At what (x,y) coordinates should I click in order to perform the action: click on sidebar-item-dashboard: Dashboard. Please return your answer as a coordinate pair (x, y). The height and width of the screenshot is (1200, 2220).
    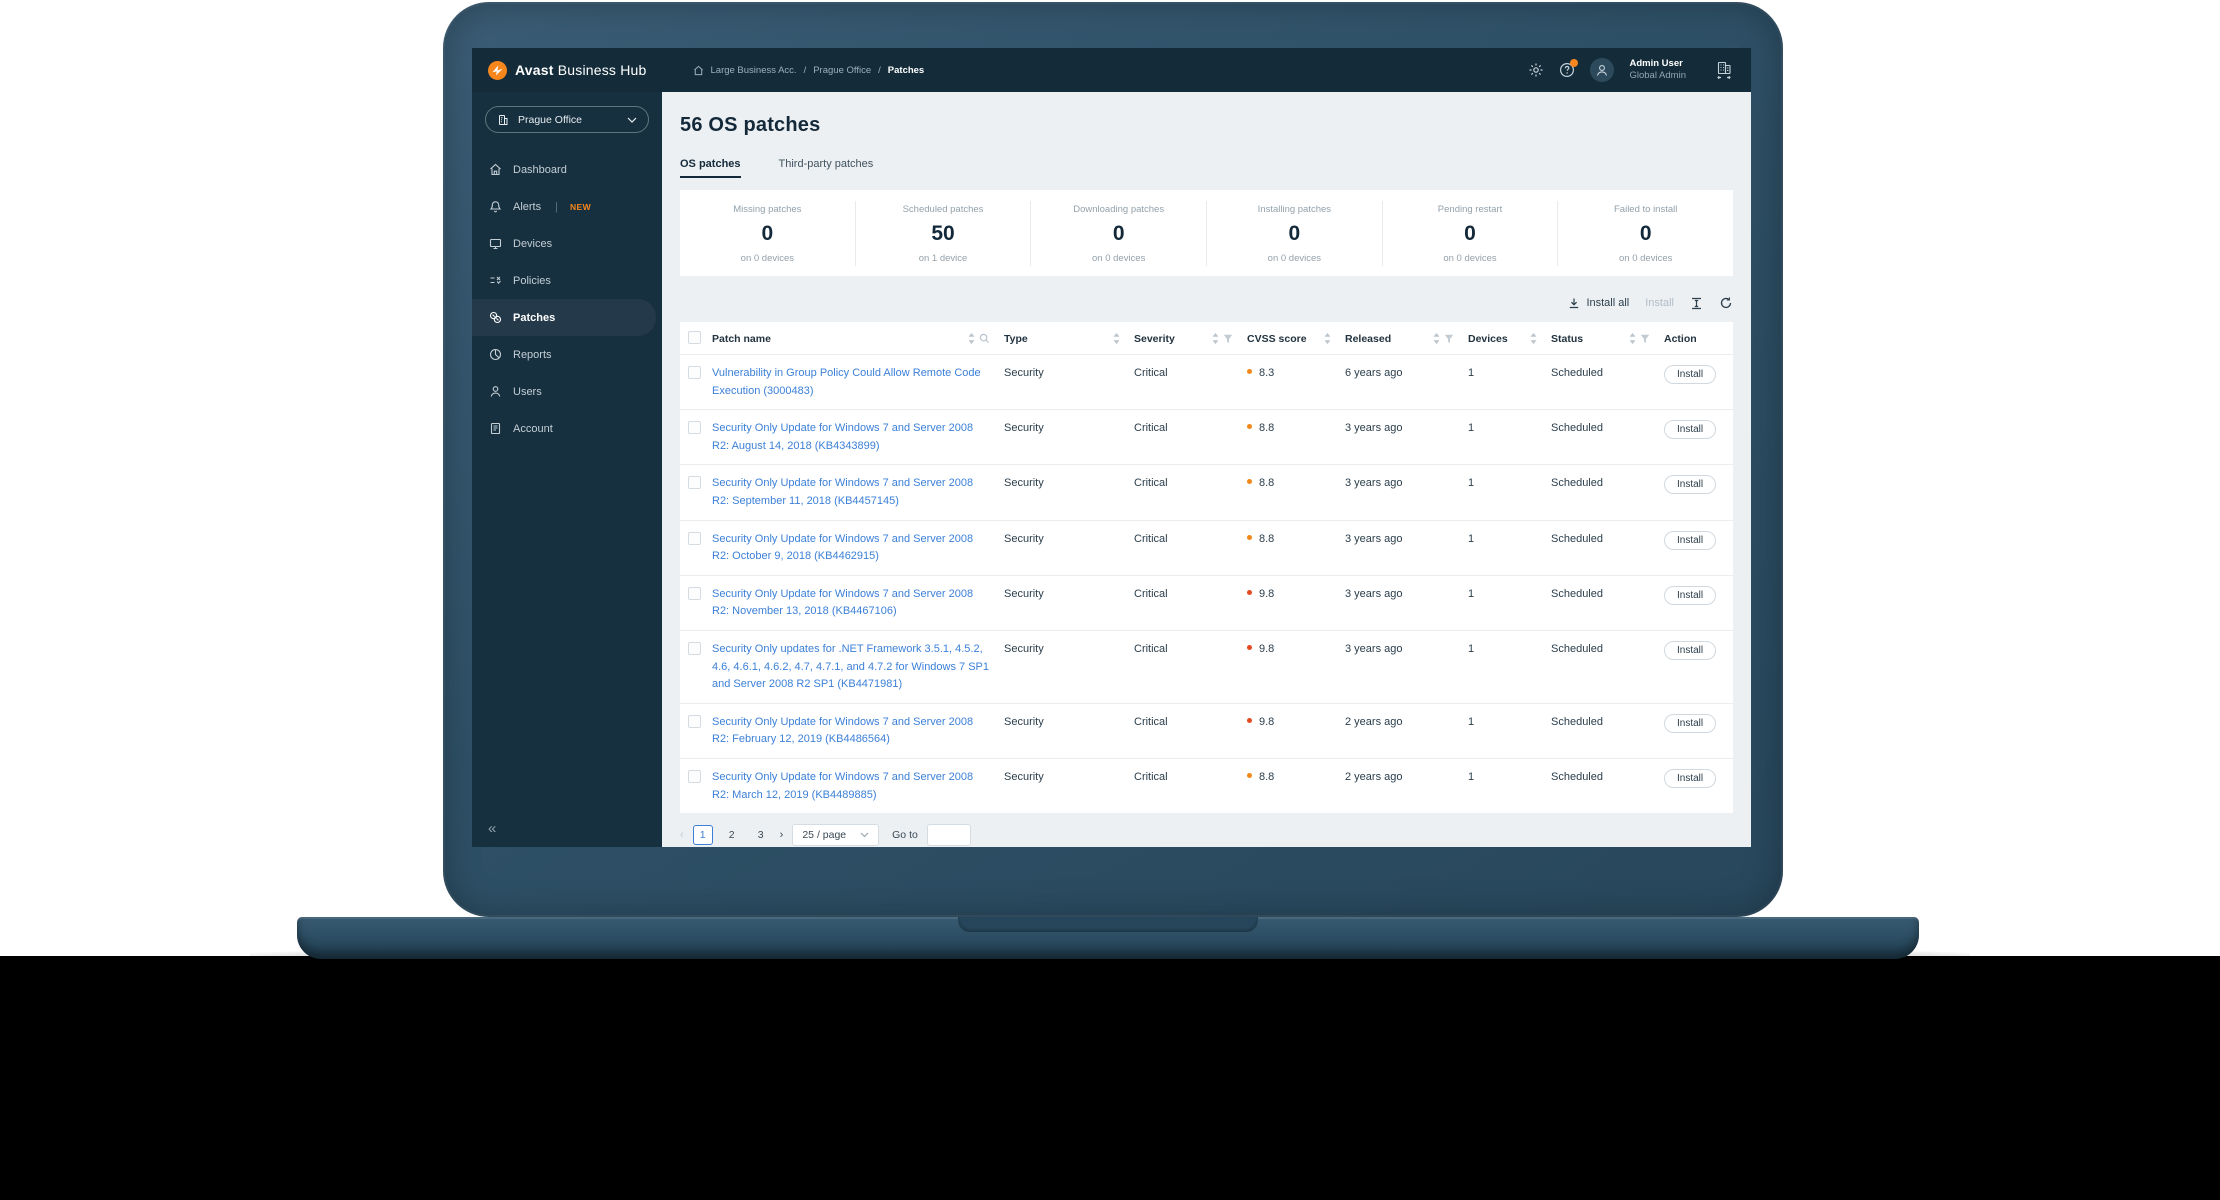
    Looking at the image, I should click on (567, 169).